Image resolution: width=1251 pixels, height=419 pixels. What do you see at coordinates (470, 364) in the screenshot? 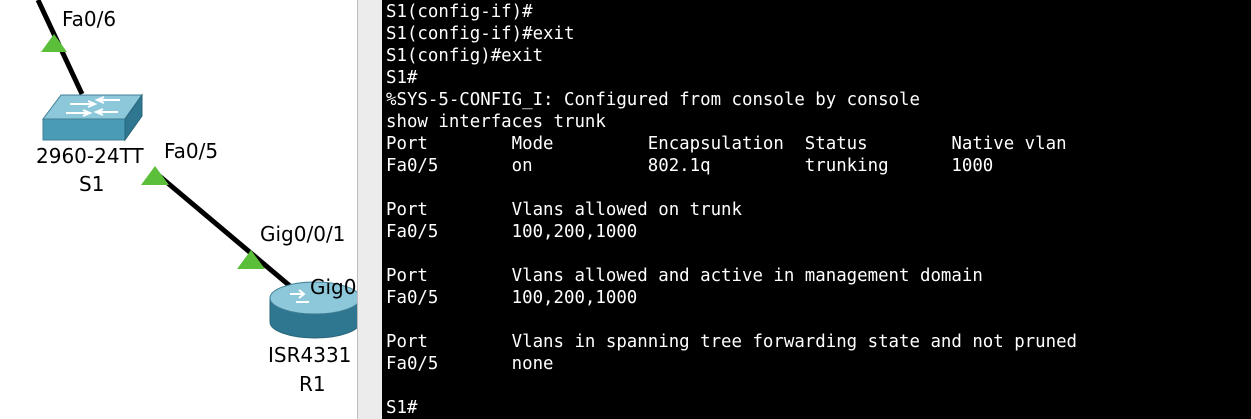
I see `terminal-line: Fa0/5 none` at bounding box center [470, 364].